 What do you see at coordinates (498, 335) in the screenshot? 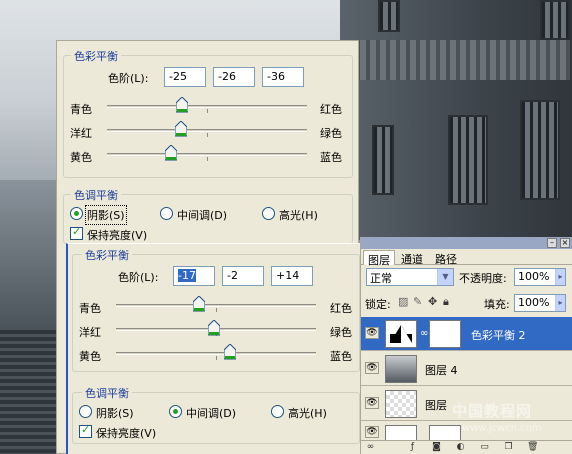
I see `layer-name: 色彩平衡 2` at bounding box center [498, 335].